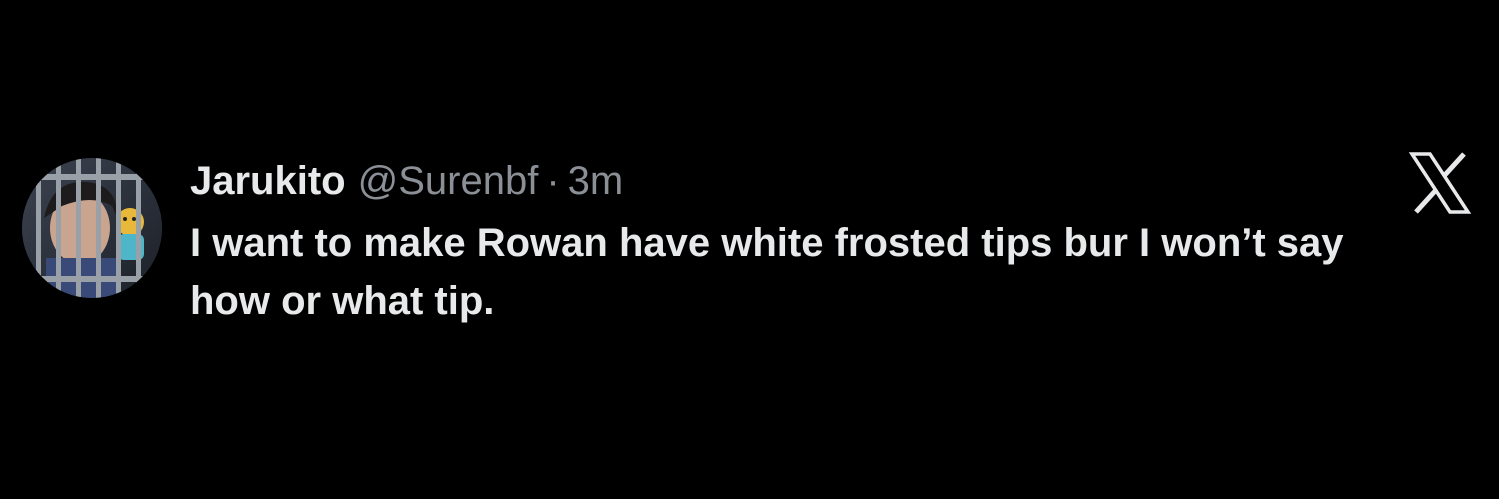 The image size is (1499, 499). I want to click on avatar, so click(92, 228).